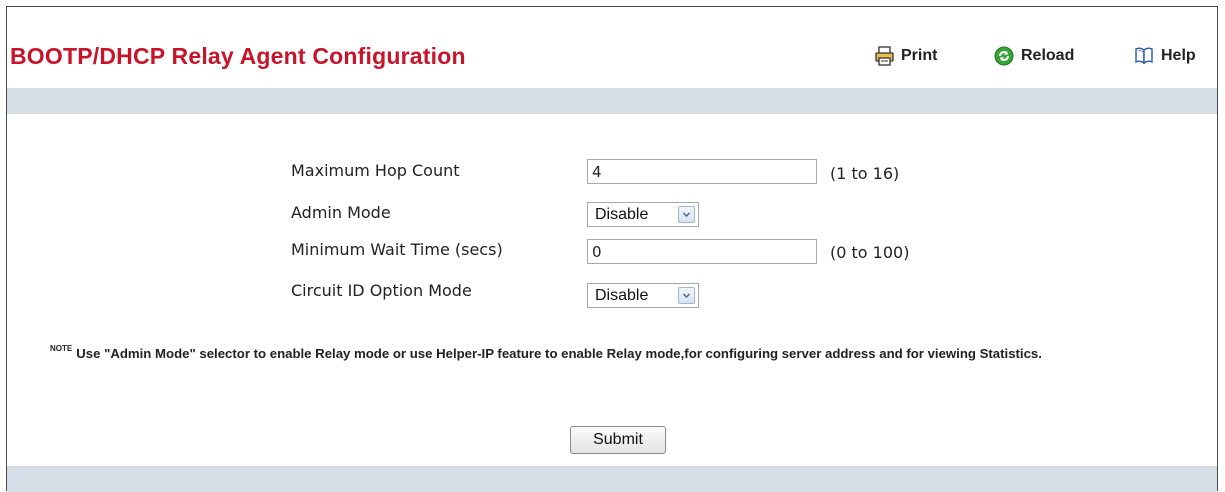 The width and height of the screenshot is (1225, 492). I want to click on reload-button: Reload, so click(1034, 56).